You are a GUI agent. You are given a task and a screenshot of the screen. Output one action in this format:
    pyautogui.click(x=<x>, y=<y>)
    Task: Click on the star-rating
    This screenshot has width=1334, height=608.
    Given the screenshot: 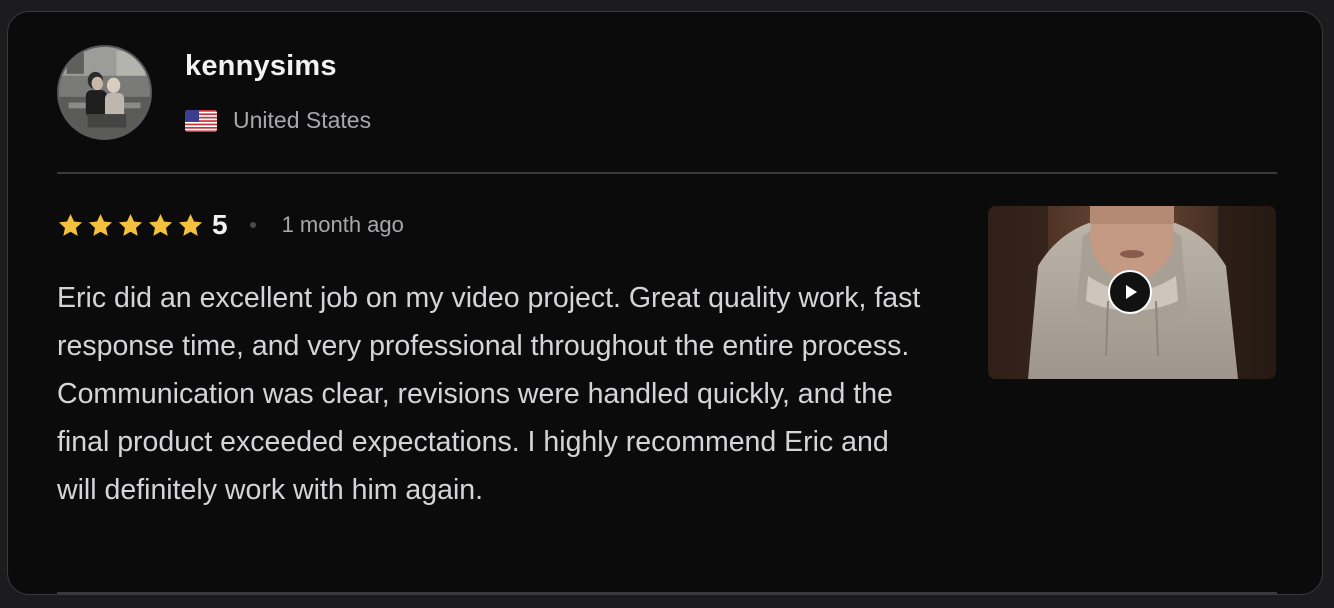 What is the action you would take?
    pyautogui.click(x=130, y=225)
    